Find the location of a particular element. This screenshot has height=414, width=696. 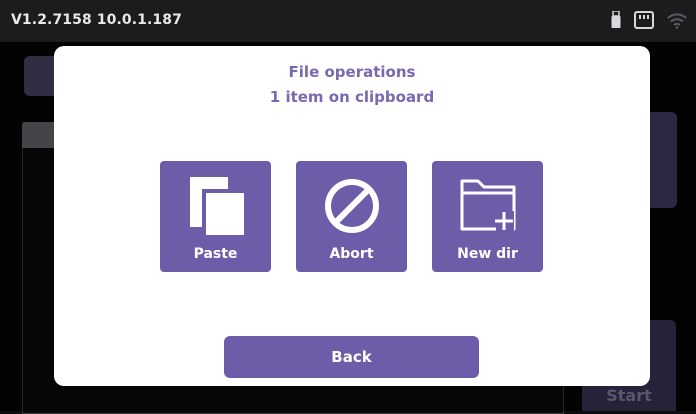

status-bar: V1.2.7158 10.0.1.187 is located at coordinates (348, 21).